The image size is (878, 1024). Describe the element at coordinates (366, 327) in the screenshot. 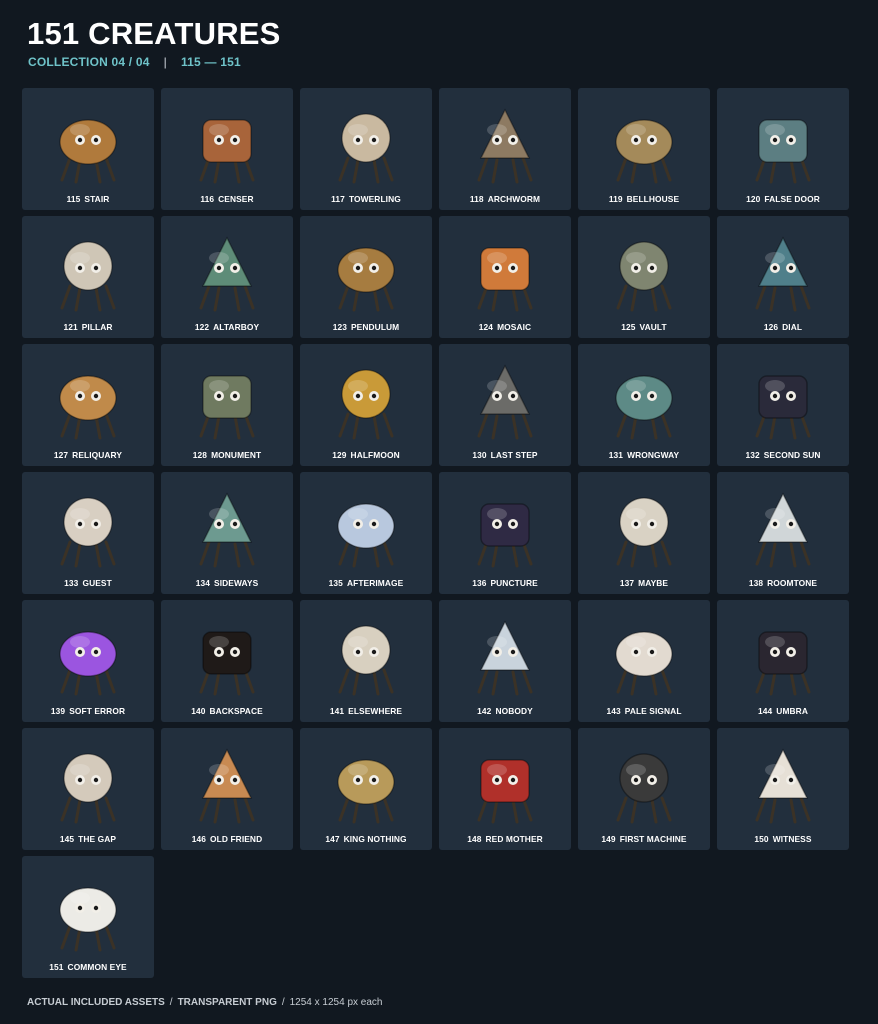

I see `creature-label: 123 PENDULUM` at that location.